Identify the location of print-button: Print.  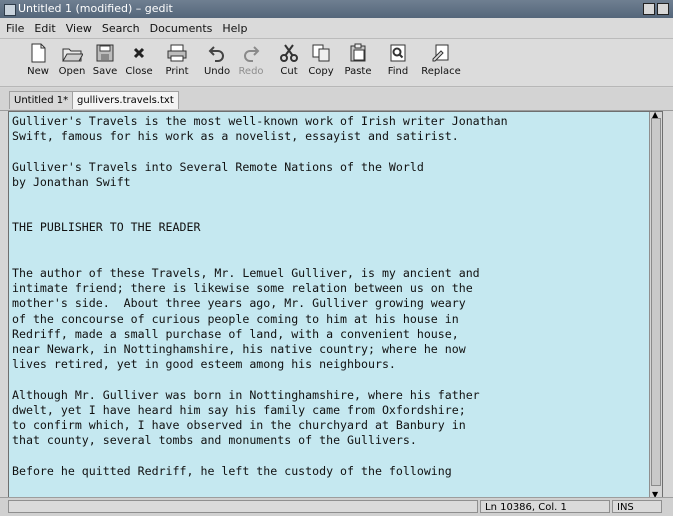
(177, 62).